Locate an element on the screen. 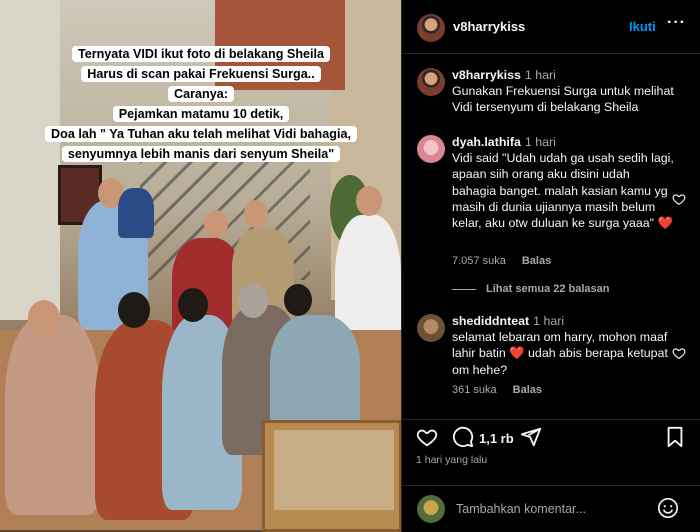  owner-username: v8harrykiss is located at coordinates (489, 26).